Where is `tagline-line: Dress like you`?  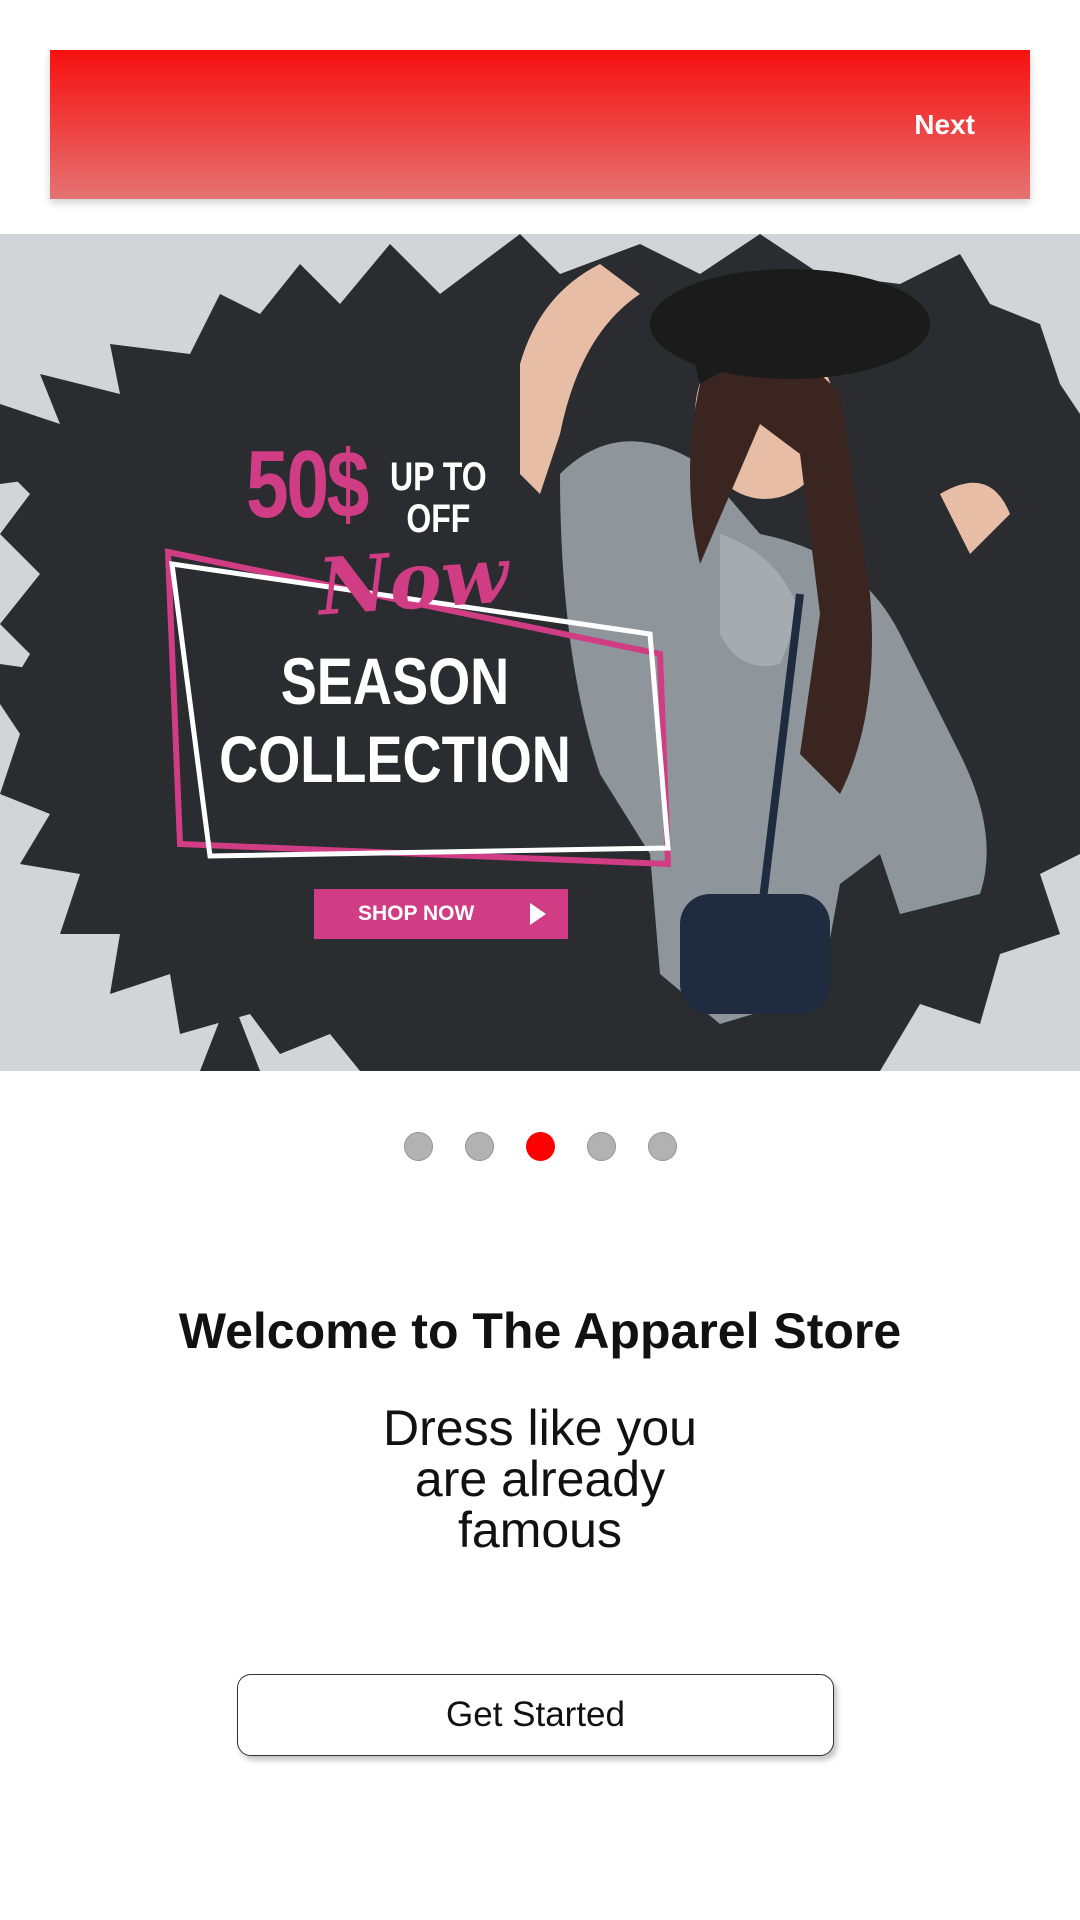 tagline-line: Dress like you is located at coordinates (540, 1428).